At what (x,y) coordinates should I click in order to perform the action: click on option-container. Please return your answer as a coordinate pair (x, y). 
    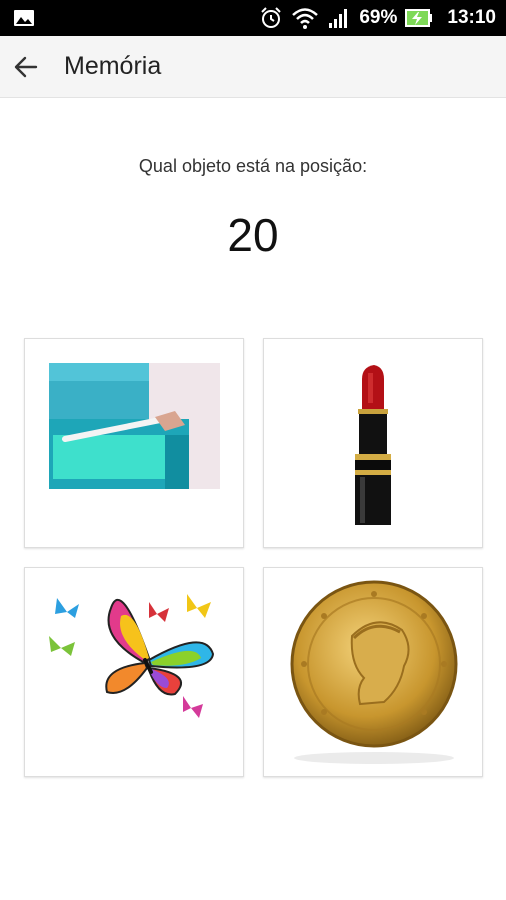
    Looking at the image, I should click on (134, 443).